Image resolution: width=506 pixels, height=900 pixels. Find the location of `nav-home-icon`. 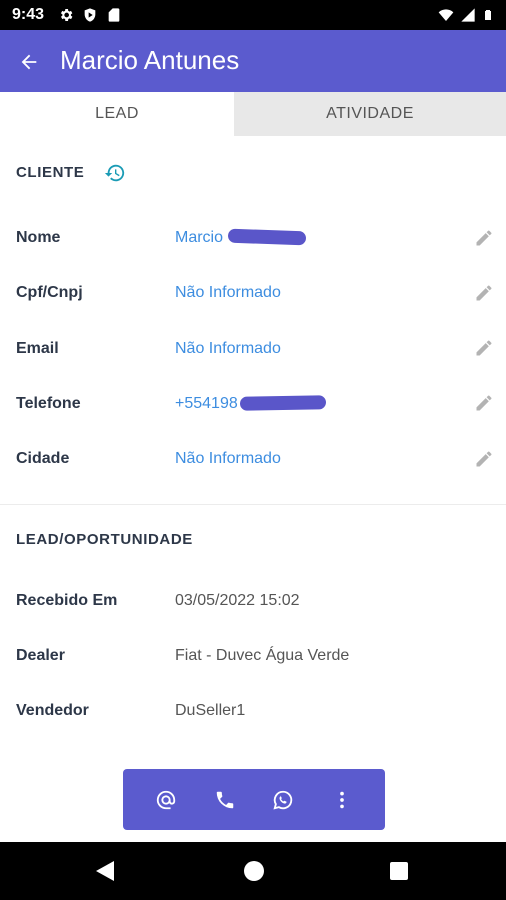

nav-home-icon is located at coordinates (254, 871).